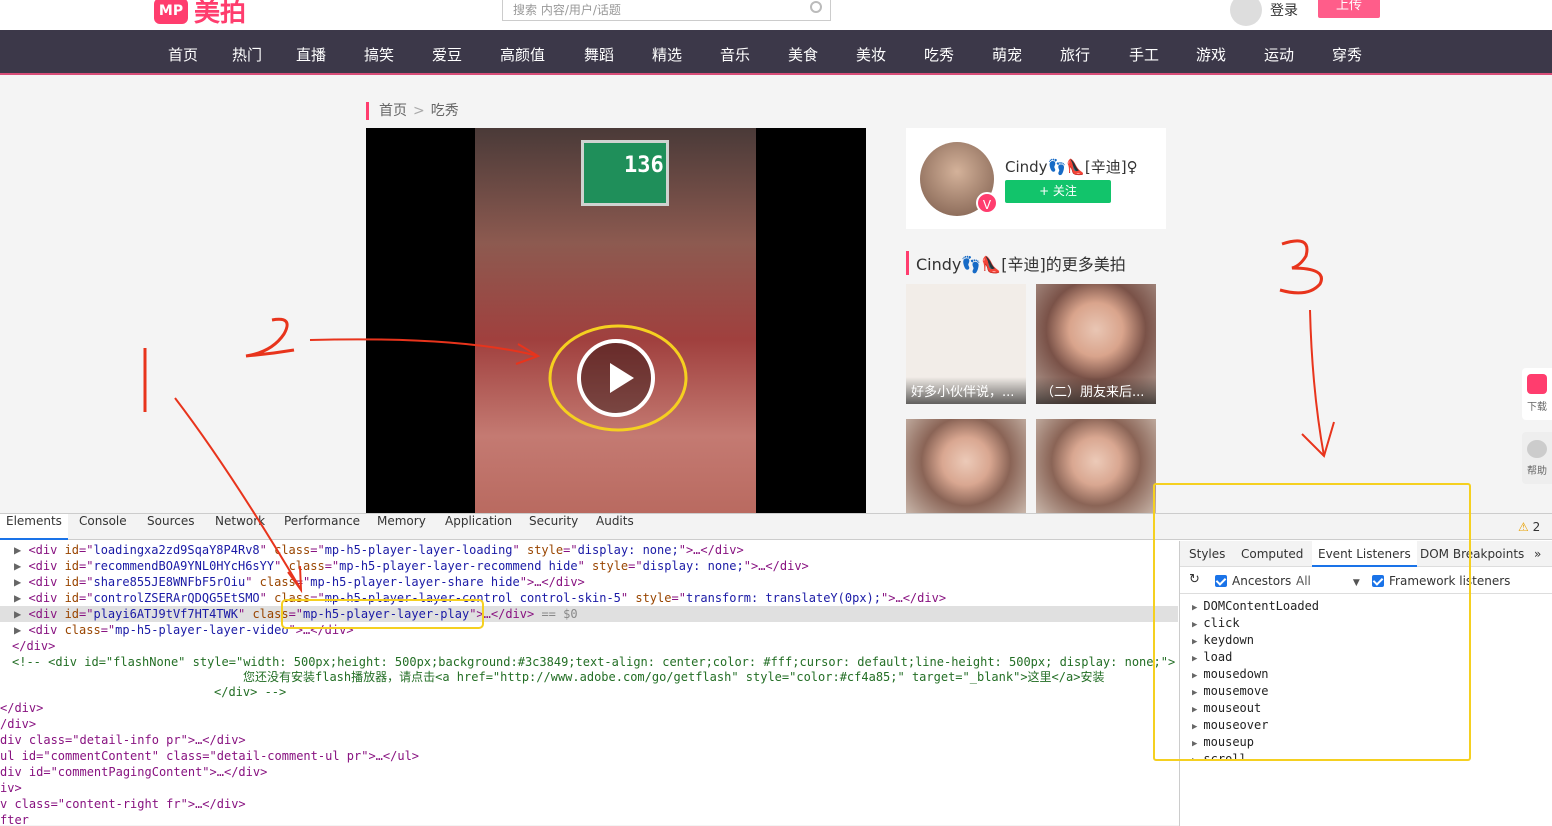  Describe the element at coordinates (666, 10) in the screenshot. I see `search-input: 搜索 内容/用户/话题` at that location.